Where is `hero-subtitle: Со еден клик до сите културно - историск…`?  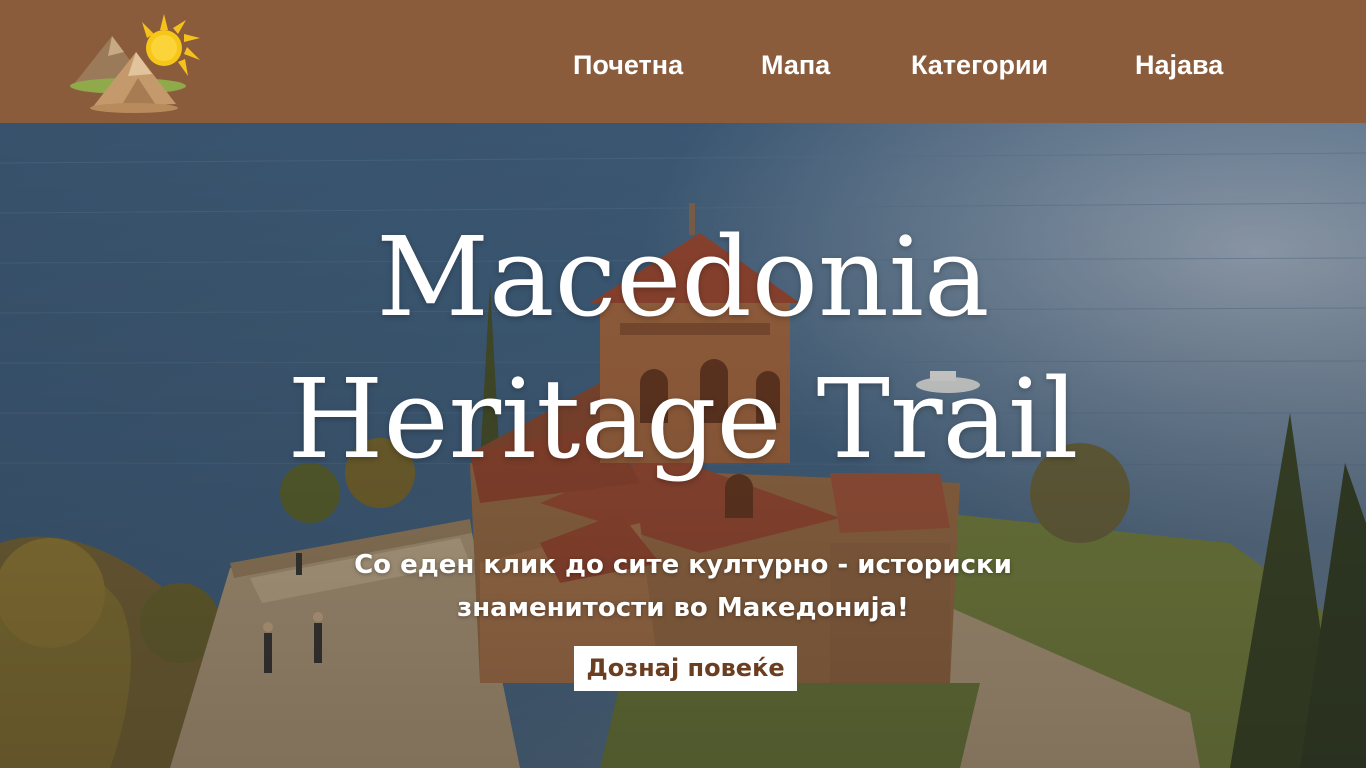
hero-subtitle: Со еден клик до сите културно - историск… is located at coordinates (683, 587).